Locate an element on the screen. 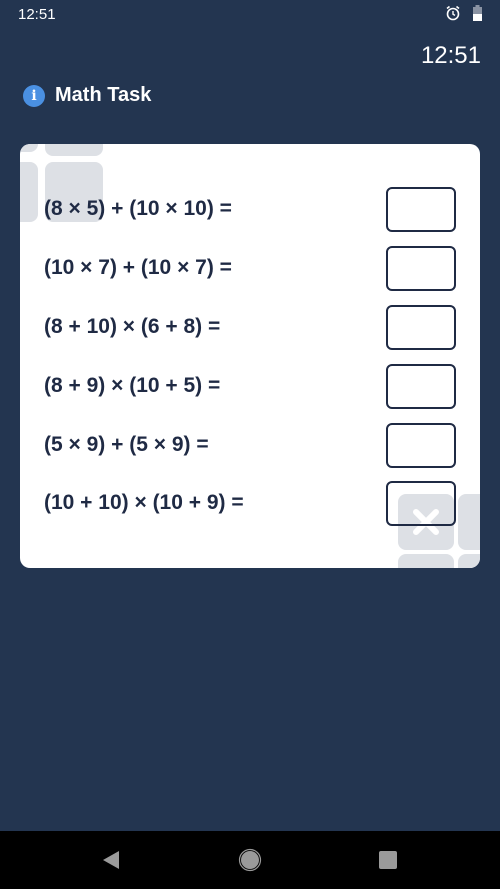  navigation-bar is located at coordinates (250, 860).